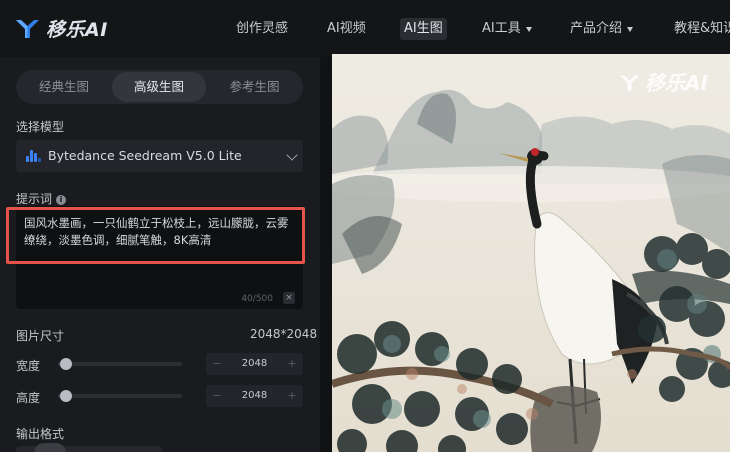  What do you see at coordinates (145, 155) in the screenshot?
I see `model-value: Bytedance Seedream V5.0 Lite` at bounding box center [145, 155].